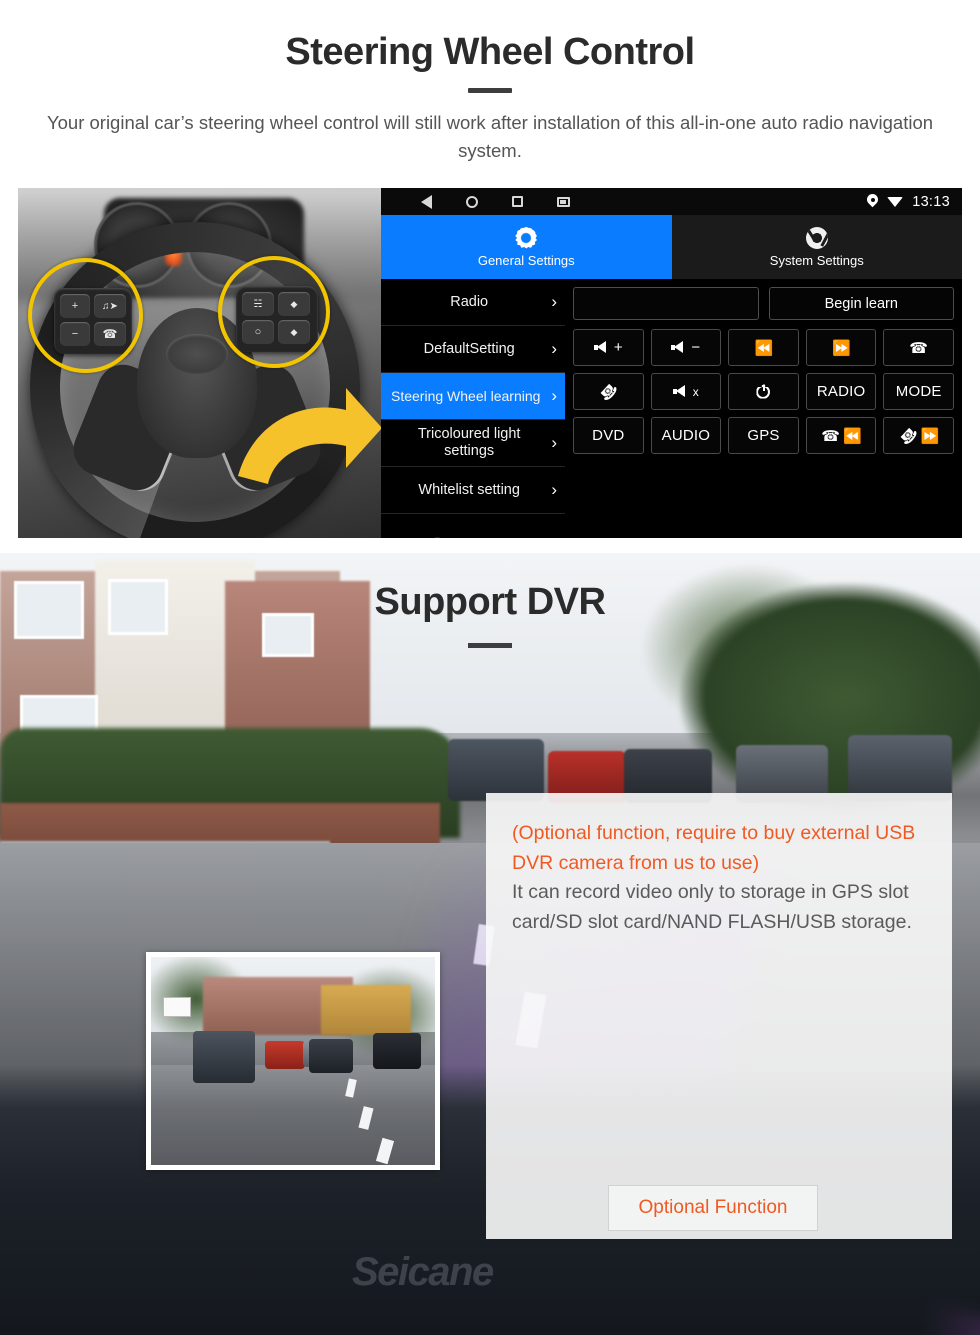  What do you see at coordinates (895, 202) in the screenshot?
I see `wifi-icon` at bounding box center [895, 202].